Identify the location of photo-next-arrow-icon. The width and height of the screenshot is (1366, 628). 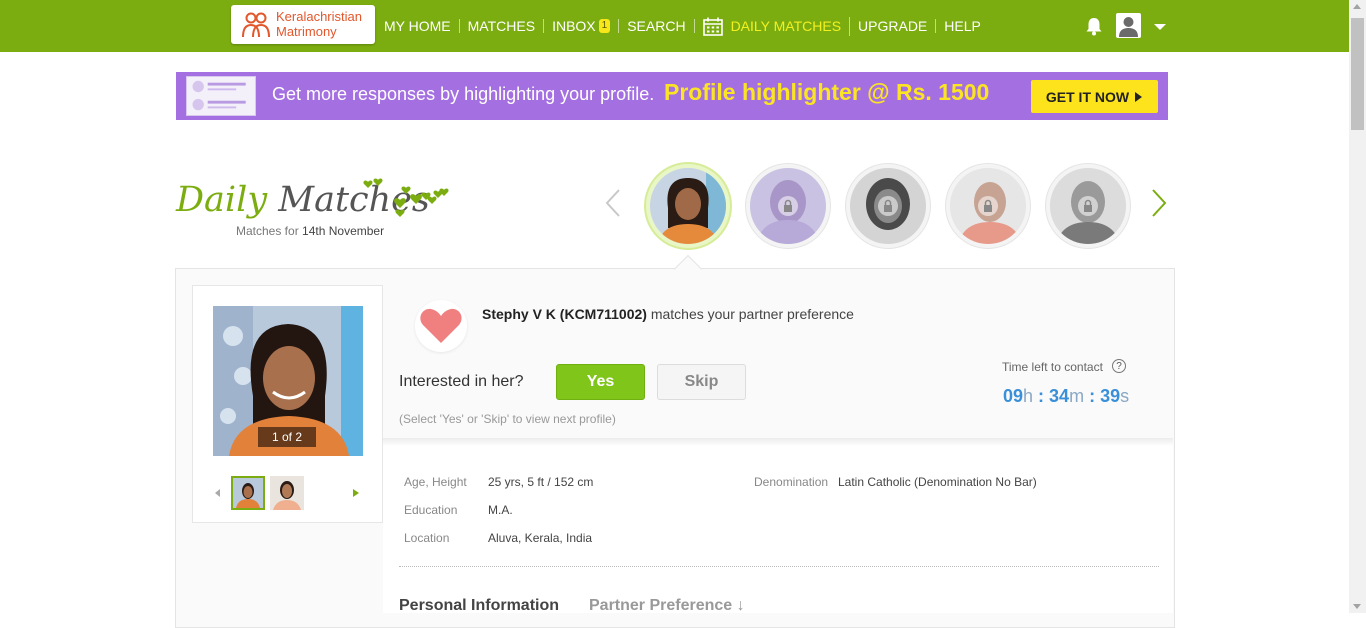
(356, 493).